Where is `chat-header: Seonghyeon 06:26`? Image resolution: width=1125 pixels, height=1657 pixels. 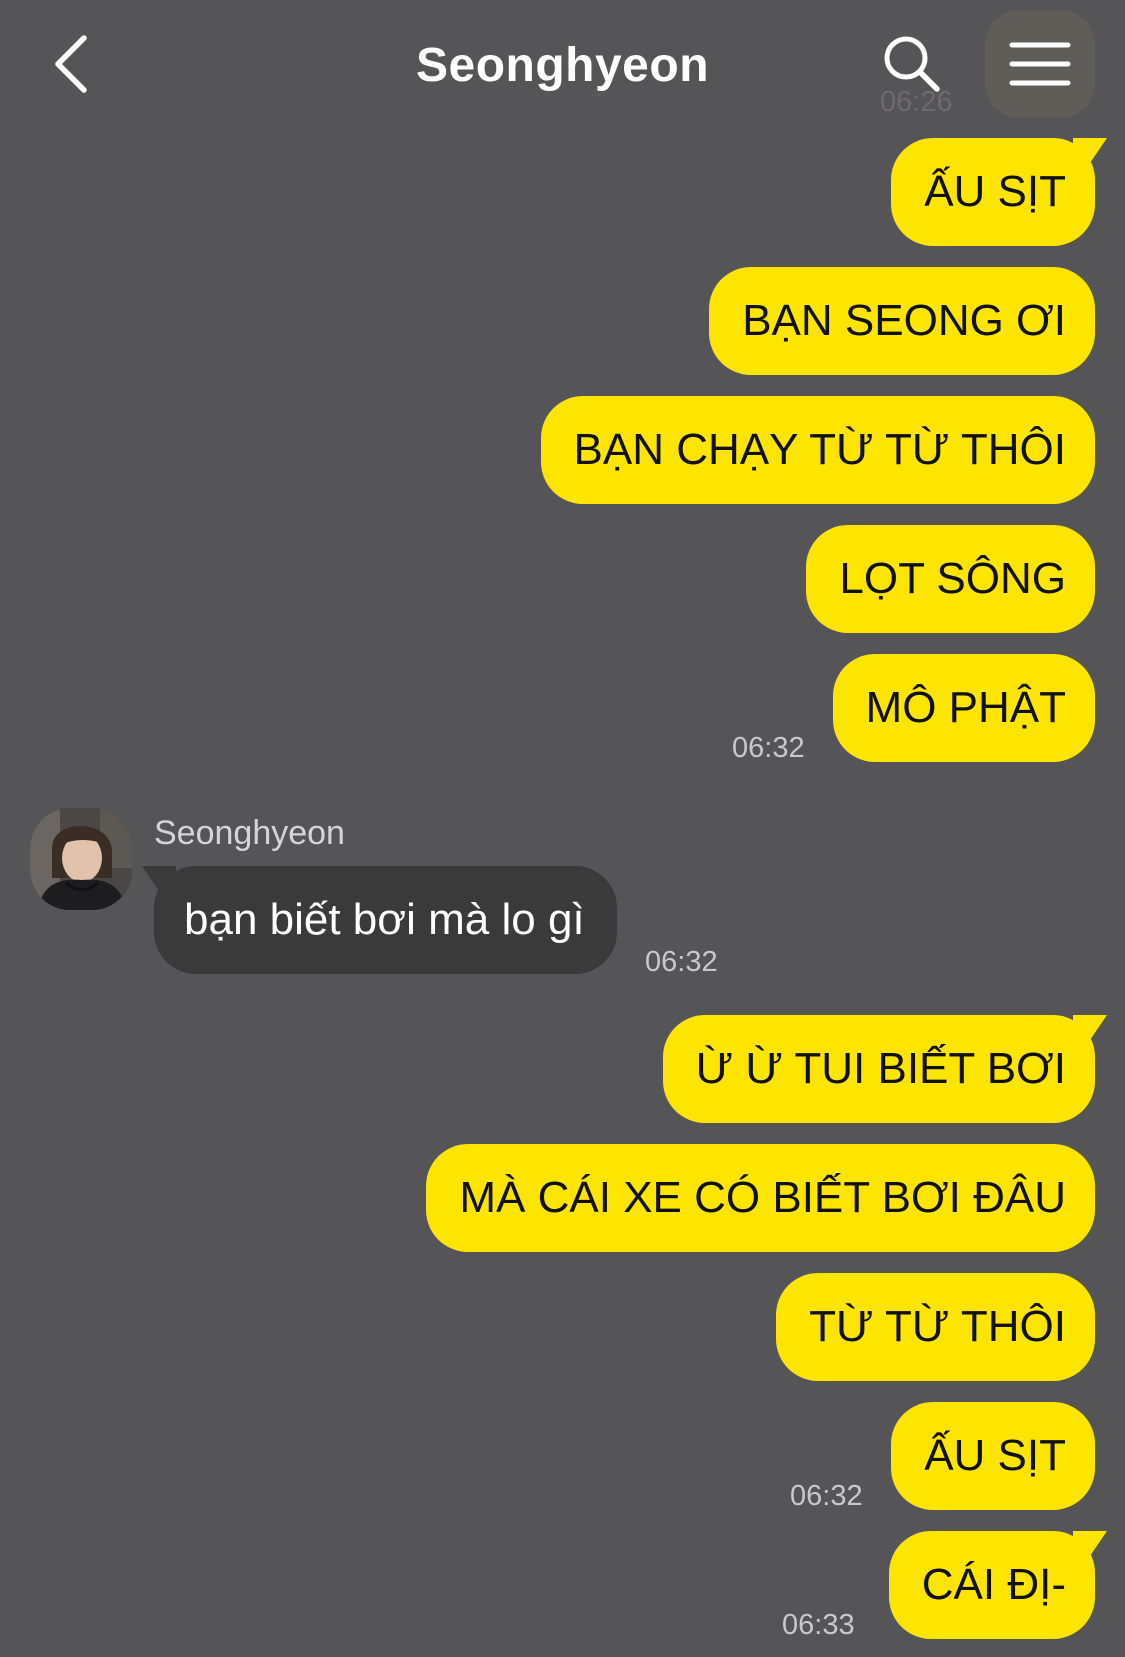 chat-header: Seonghyeon 06:26 is located at coordinates (562, 70).